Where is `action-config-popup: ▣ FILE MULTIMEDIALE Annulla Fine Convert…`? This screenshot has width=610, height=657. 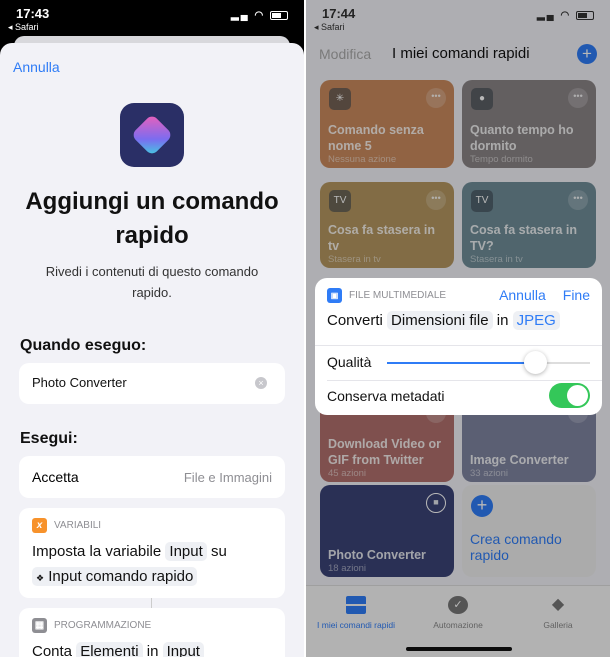 action-config-popup: ▣ FILE MULTIMEDIALE Annulla Fine Convert… is located at coordinates (458, 346).